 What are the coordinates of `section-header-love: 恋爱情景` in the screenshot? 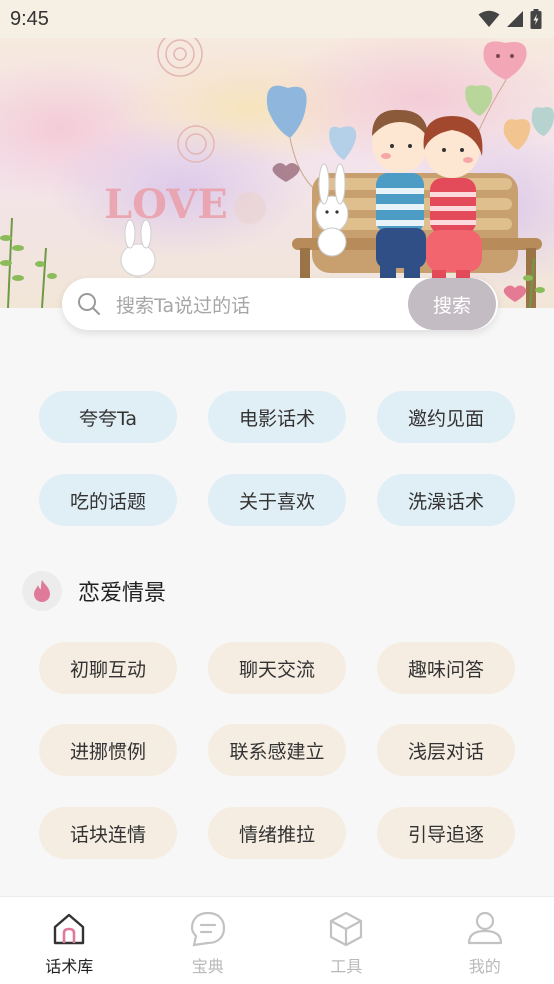 It's located at (94, 591).